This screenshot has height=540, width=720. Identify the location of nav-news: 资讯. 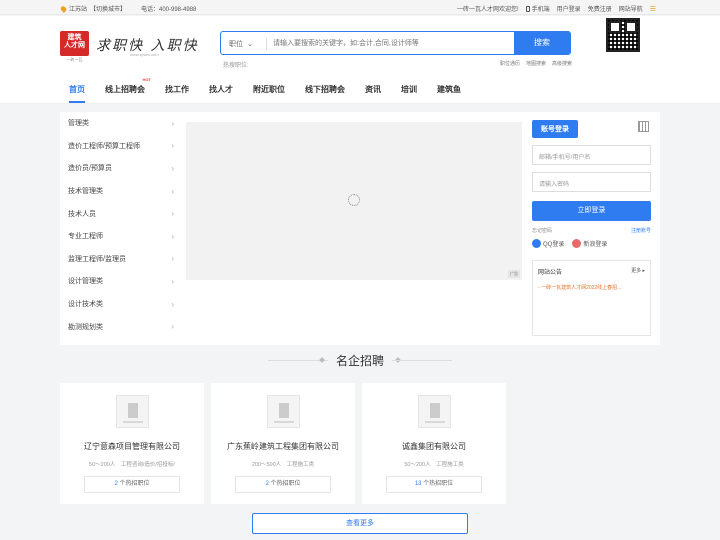
(373, 93).